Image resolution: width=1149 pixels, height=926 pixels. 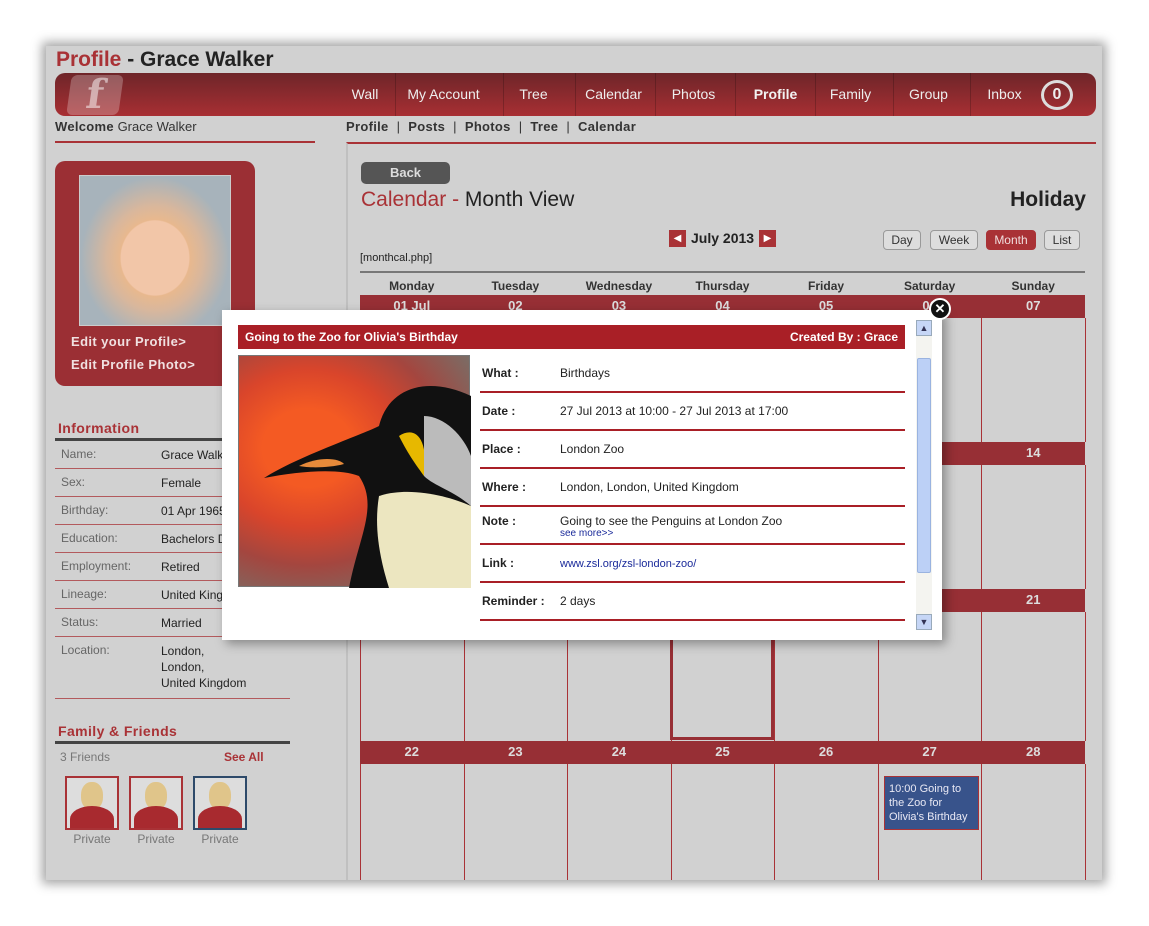 I want to click on popup-label: Date :, so click(x=499, y=411).